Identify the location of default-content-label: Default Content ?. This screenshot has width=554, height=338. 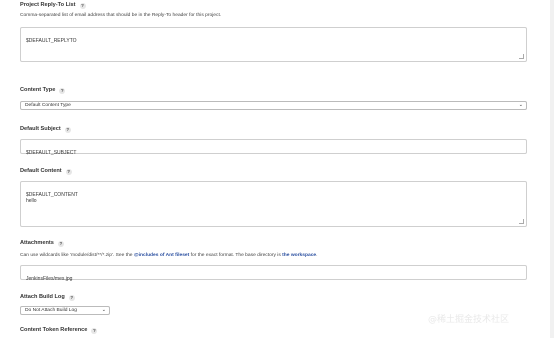
(46, 171).